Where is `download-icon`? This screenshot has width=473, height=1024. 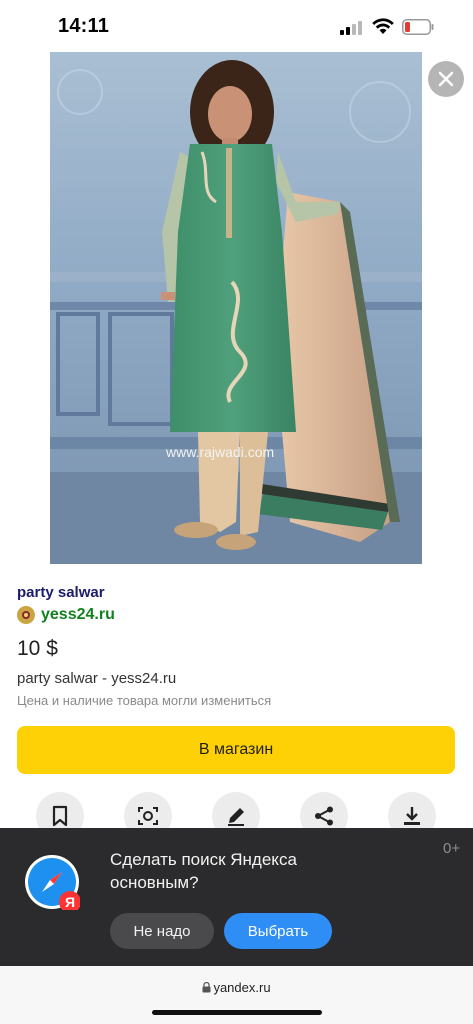
download-icon is located at coordinates (412, 816).